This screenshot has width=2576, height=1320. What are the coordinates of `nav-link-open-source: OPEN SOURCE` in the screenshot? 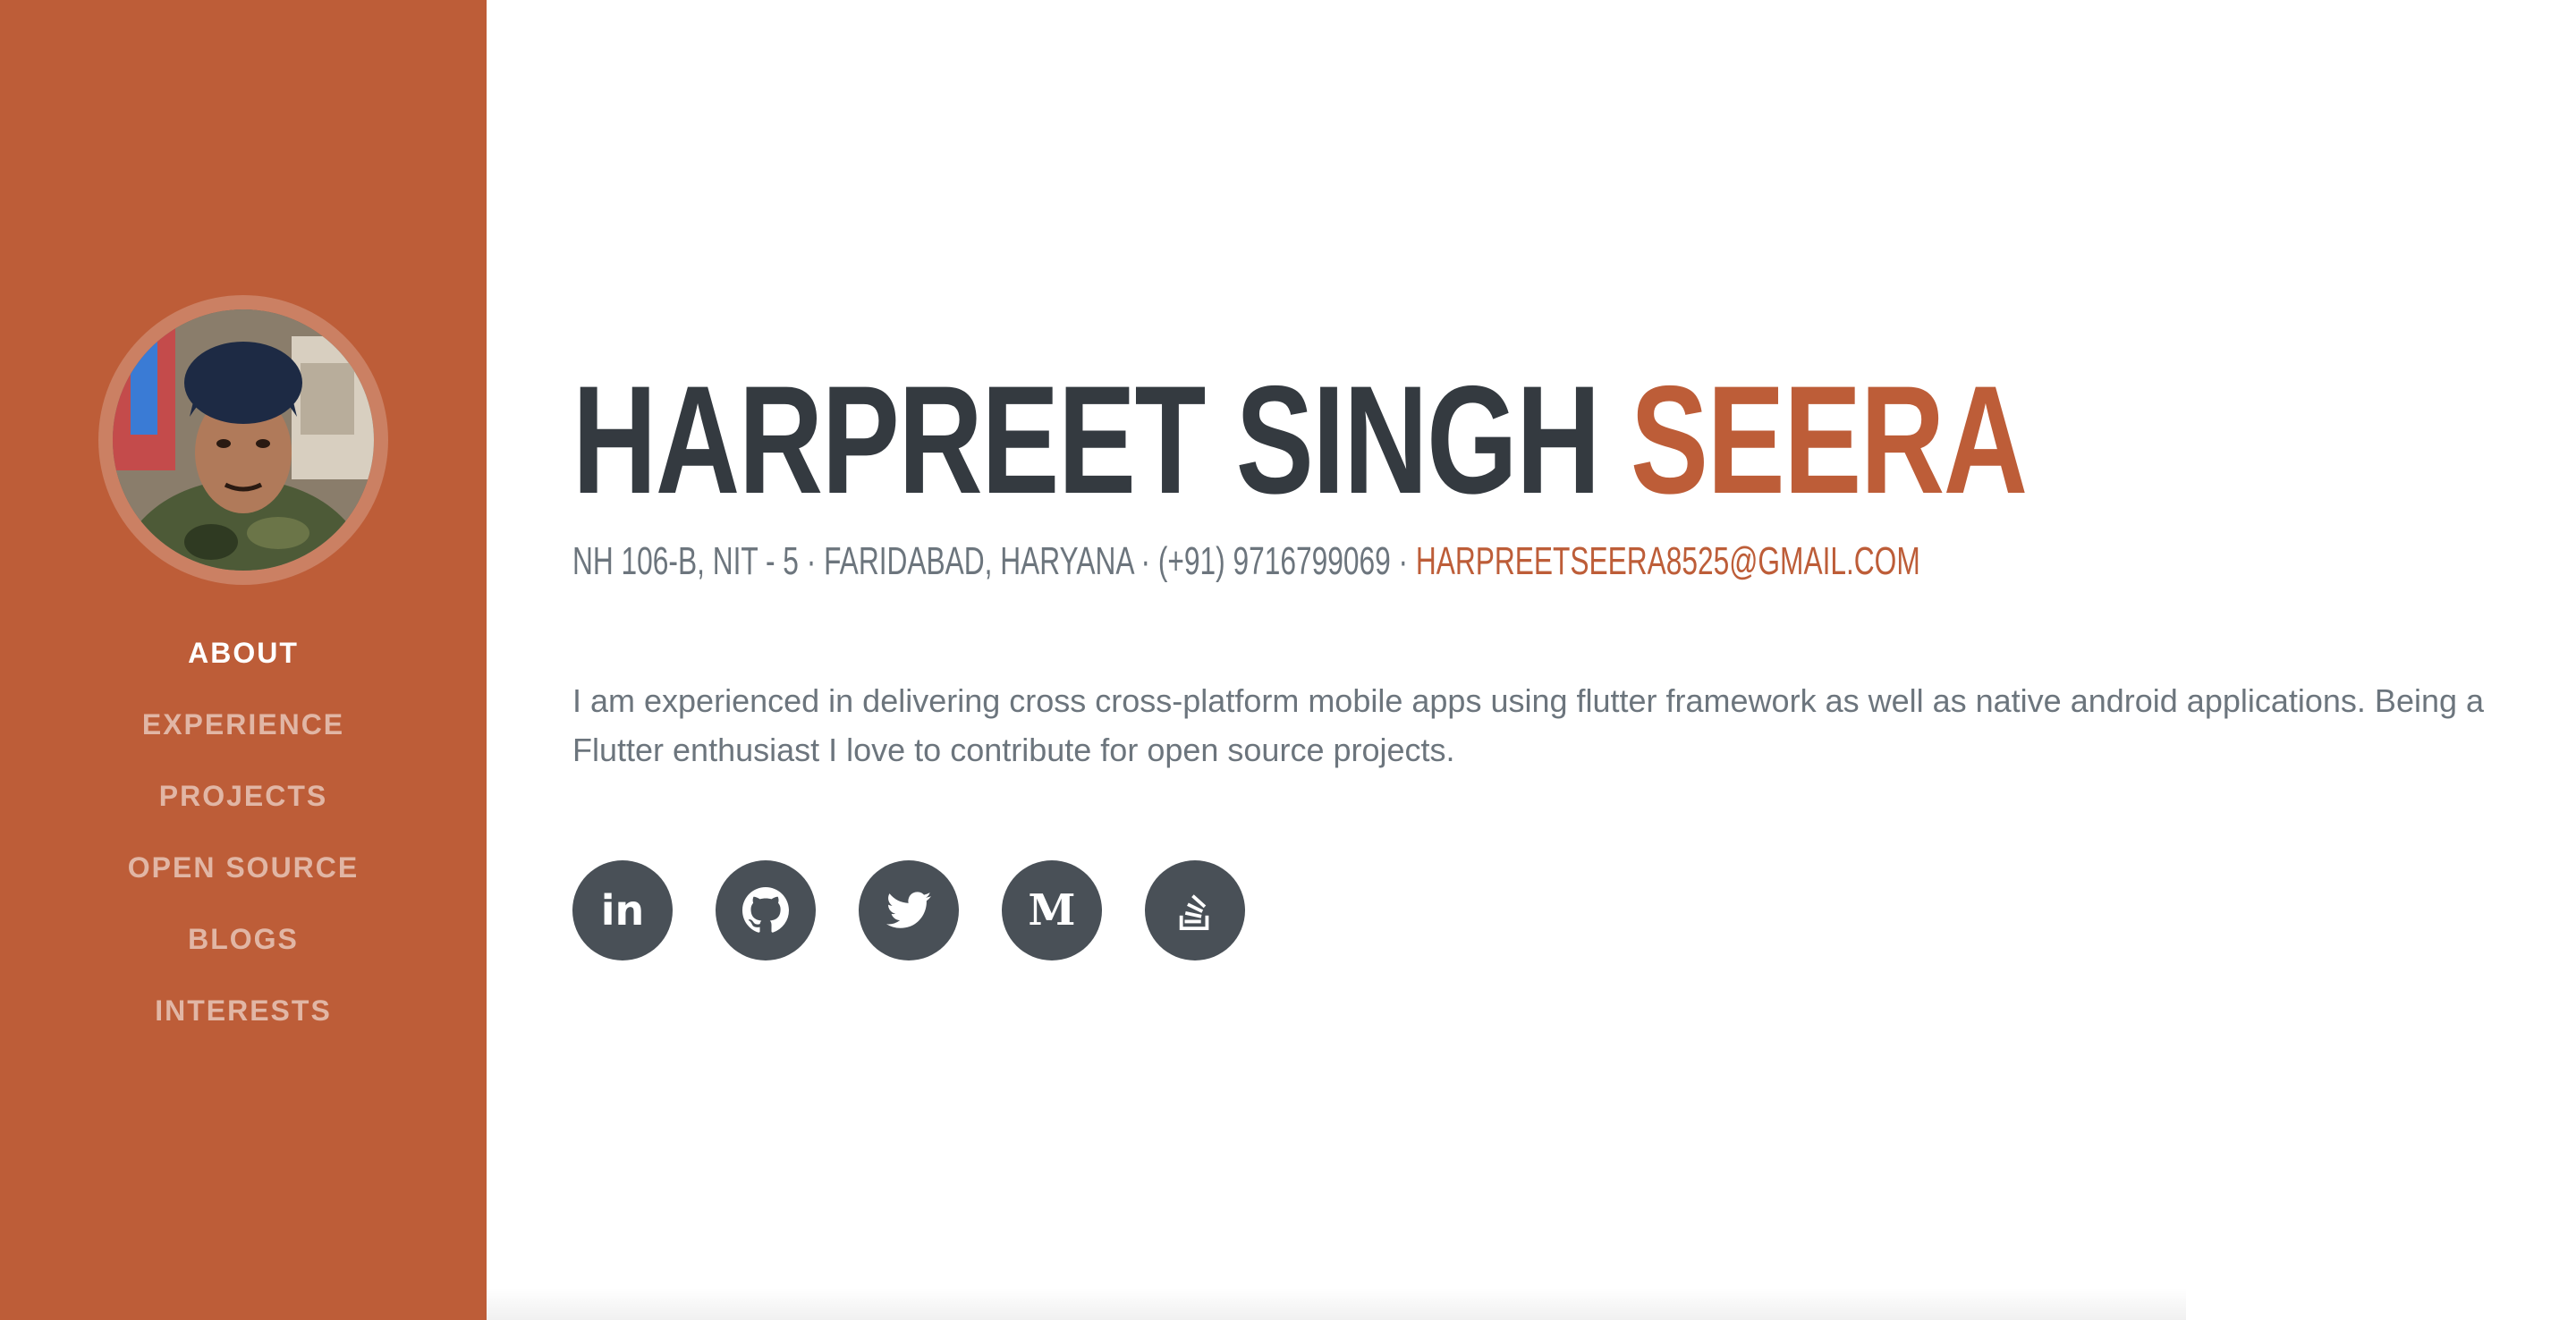 It's located at (243, 867).